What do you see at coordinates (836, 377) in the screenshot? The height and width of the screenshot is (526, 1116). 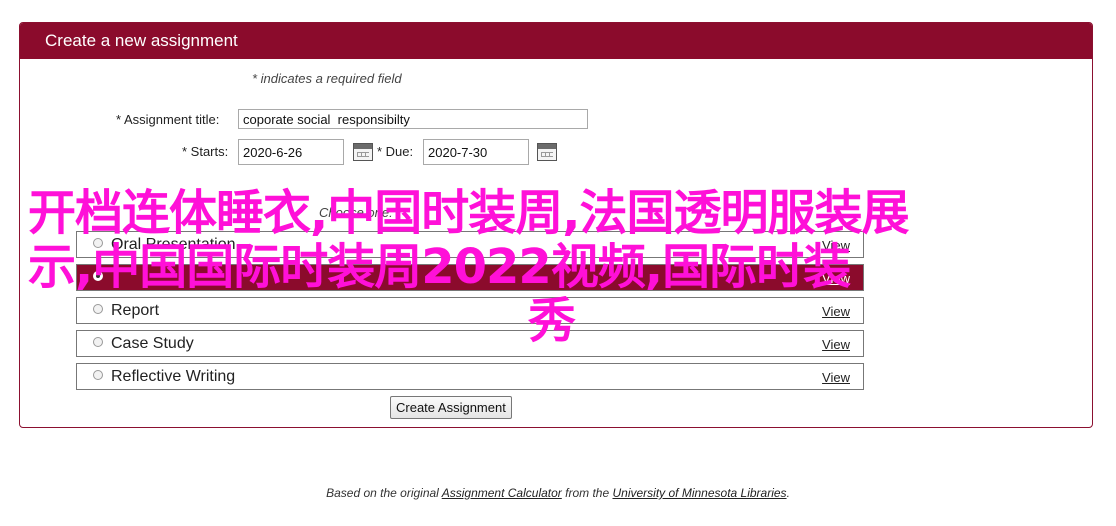 I see `view-link: View` at bounding box center [836, 377].